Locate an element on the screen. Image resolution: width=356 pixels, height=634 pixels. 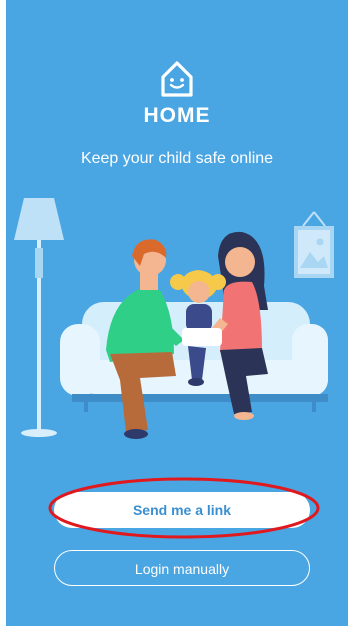
wall-picture is located at coordinates (314, 244).